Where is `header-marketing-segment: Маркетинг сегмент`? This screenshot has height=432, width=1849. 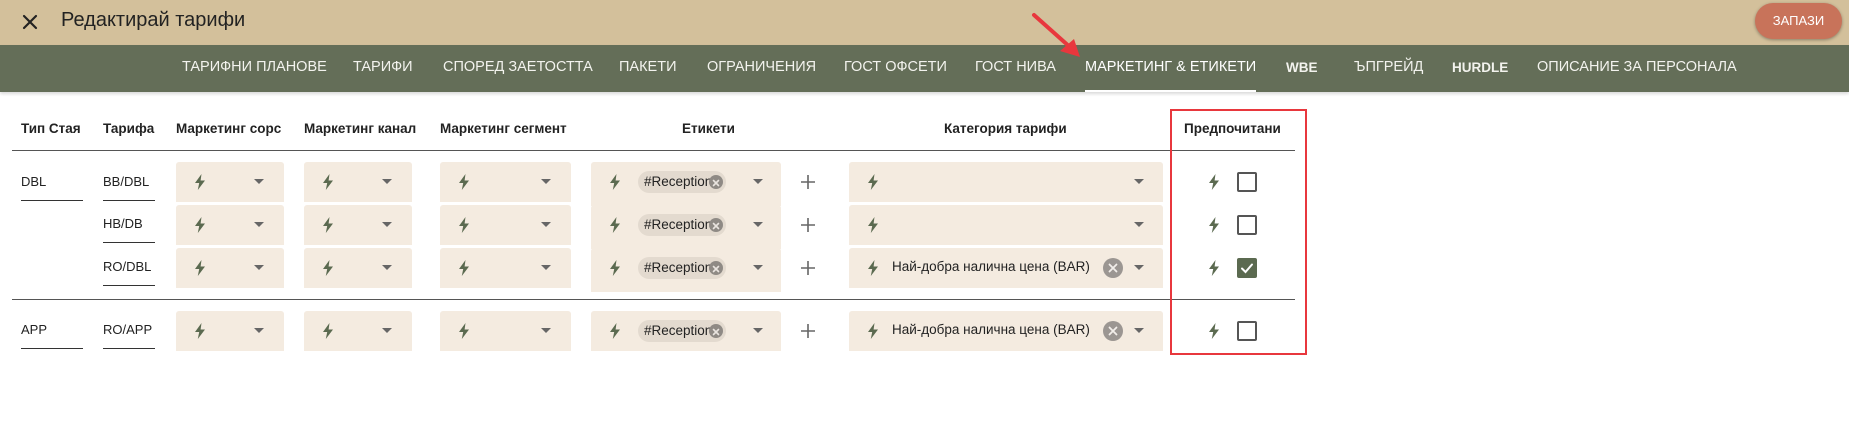 header-marketing-segment: Маркетинг сегмент is located at coordinates (503, 128).